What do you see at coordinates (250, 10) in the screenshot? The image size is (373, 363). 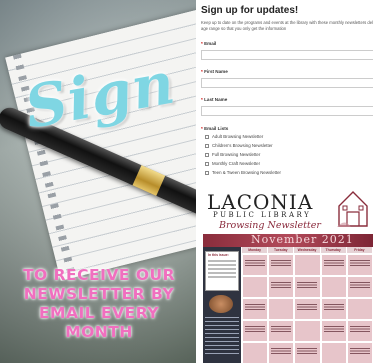 I see `form-title: Sign up for updates!` at bounding box center [250, 10].